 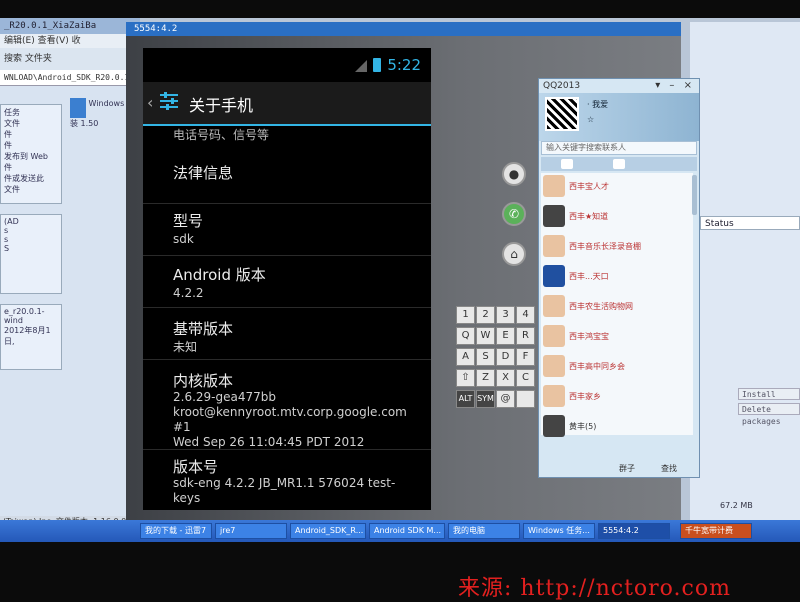 I want to click on list-item: 西丰家乡, so click(x=618, y=398).